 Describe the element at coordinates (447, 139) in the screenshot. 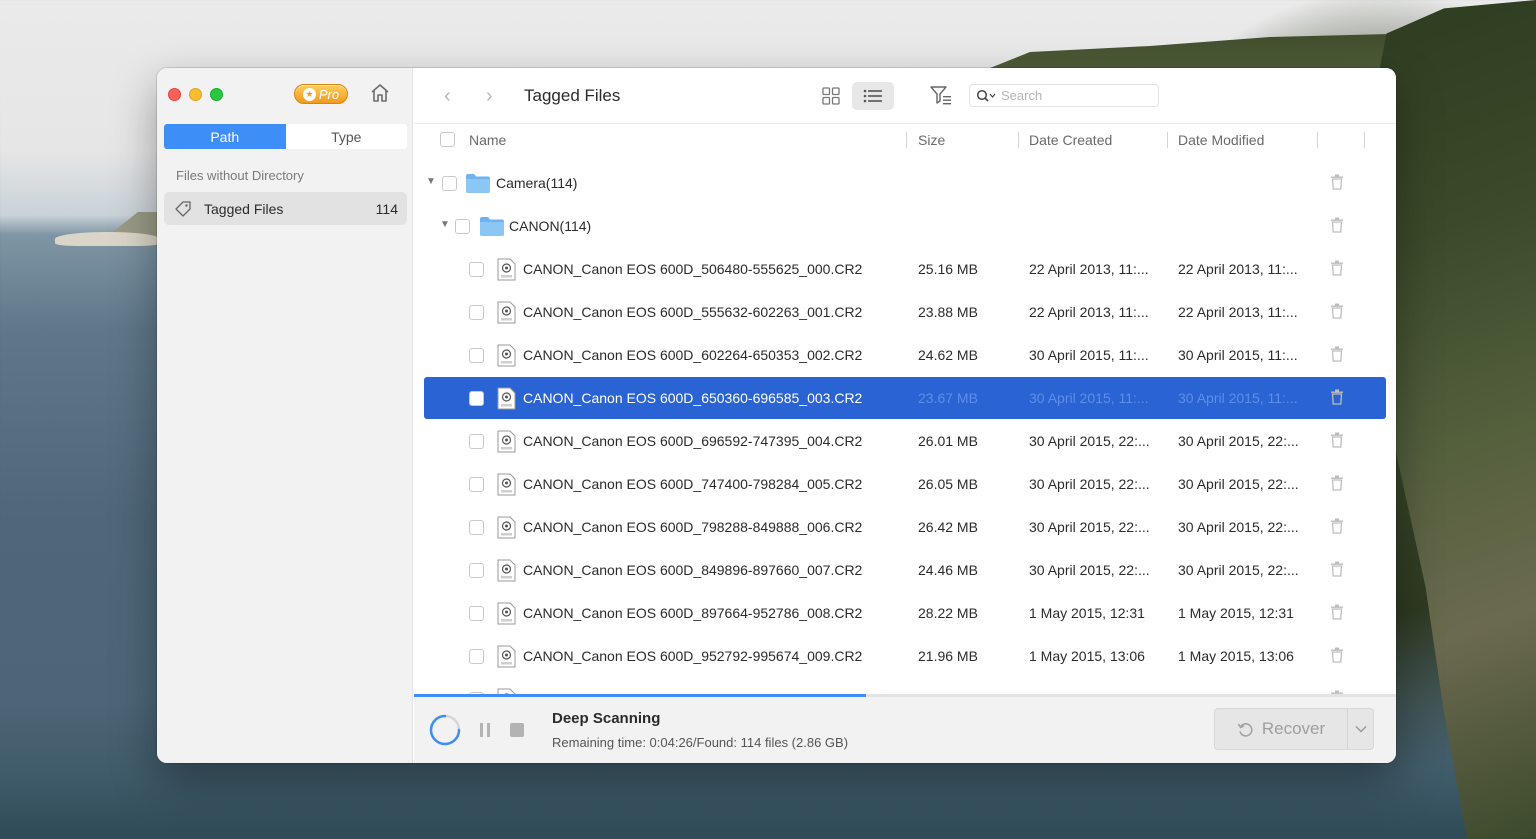

I see `select-all-checkbox` at that location.